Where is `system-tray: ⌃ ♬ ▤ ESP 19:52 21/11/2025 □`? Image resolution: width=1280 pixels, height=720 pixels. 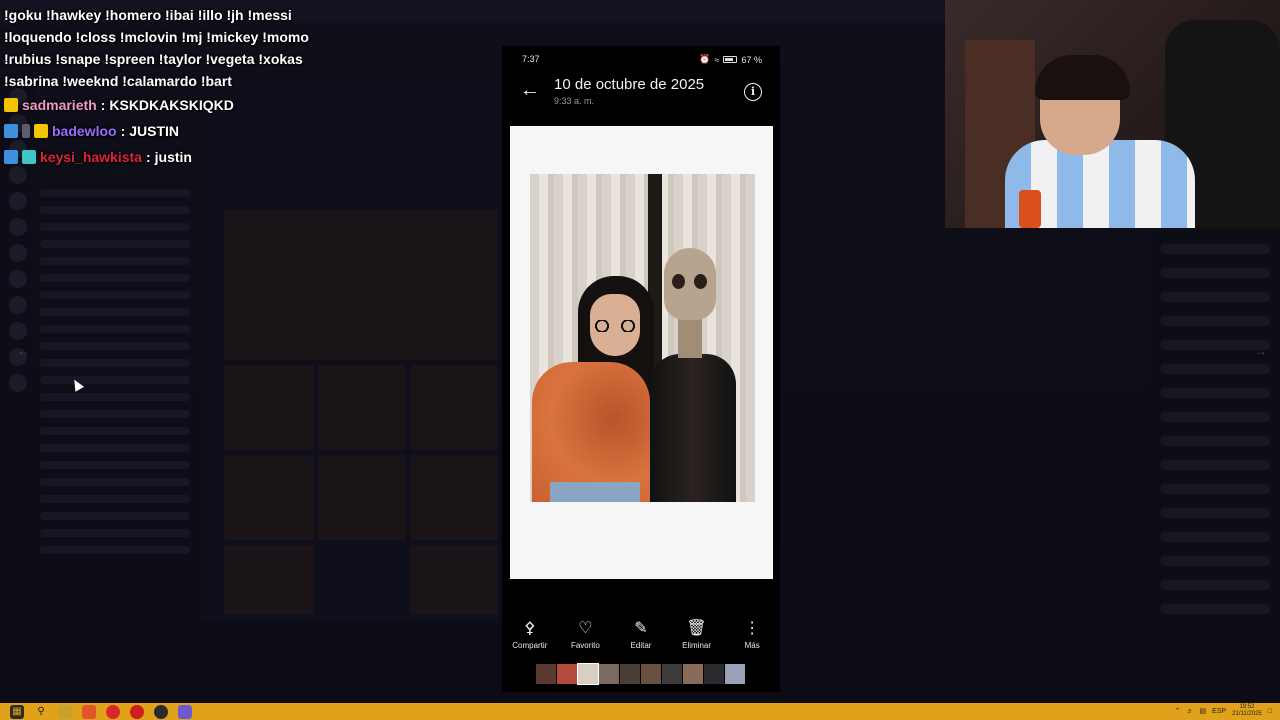 system-tray: ⌃ ♬ ▤ ESP 19:52 21/11/2025 □ is located at coordinates (1223, 711).